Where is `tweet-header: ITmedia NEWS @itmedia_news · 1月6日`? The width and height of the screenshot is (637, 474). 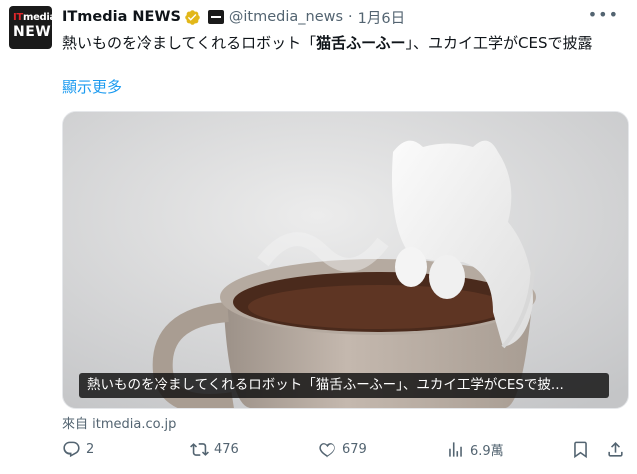
tweet-header: ITmedia NEWS @itmedia_news · 1月6日 is located at coordinates (233, 17).